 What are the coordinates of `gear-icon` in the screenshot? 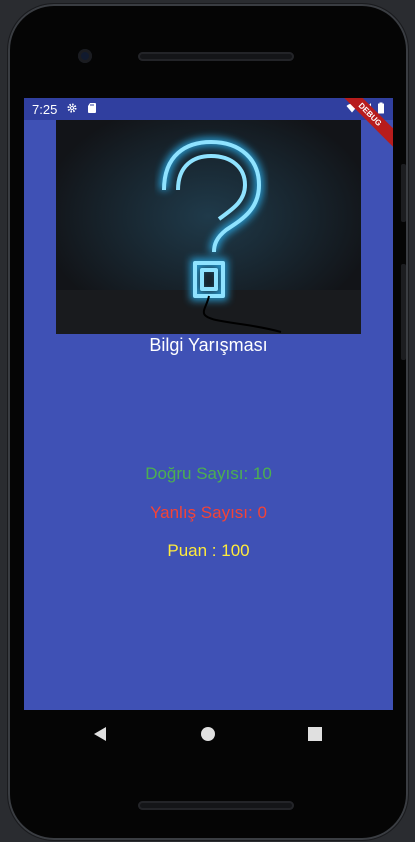 It's located at (72, 108).